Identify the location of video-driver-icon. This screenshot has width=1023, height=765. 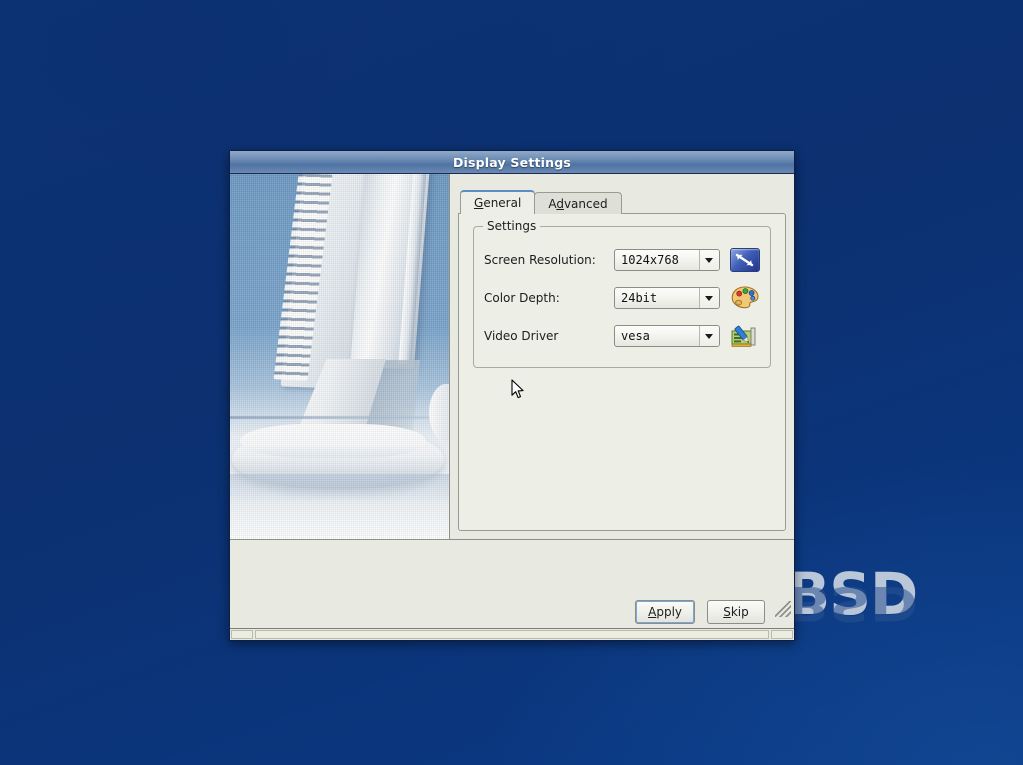
(745, 336).